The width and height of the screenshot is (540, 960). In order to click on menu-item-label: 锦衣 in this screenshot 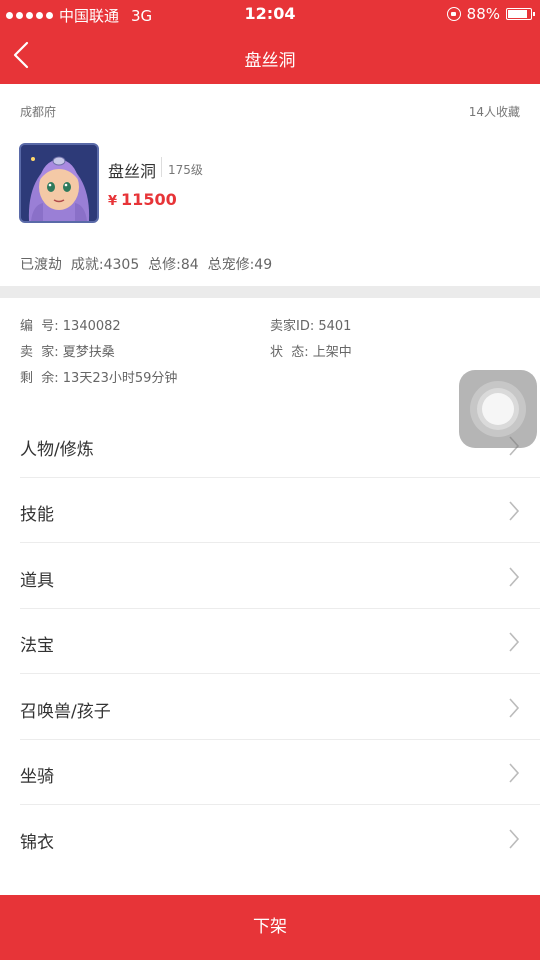, I will do `click(37, 843)`.